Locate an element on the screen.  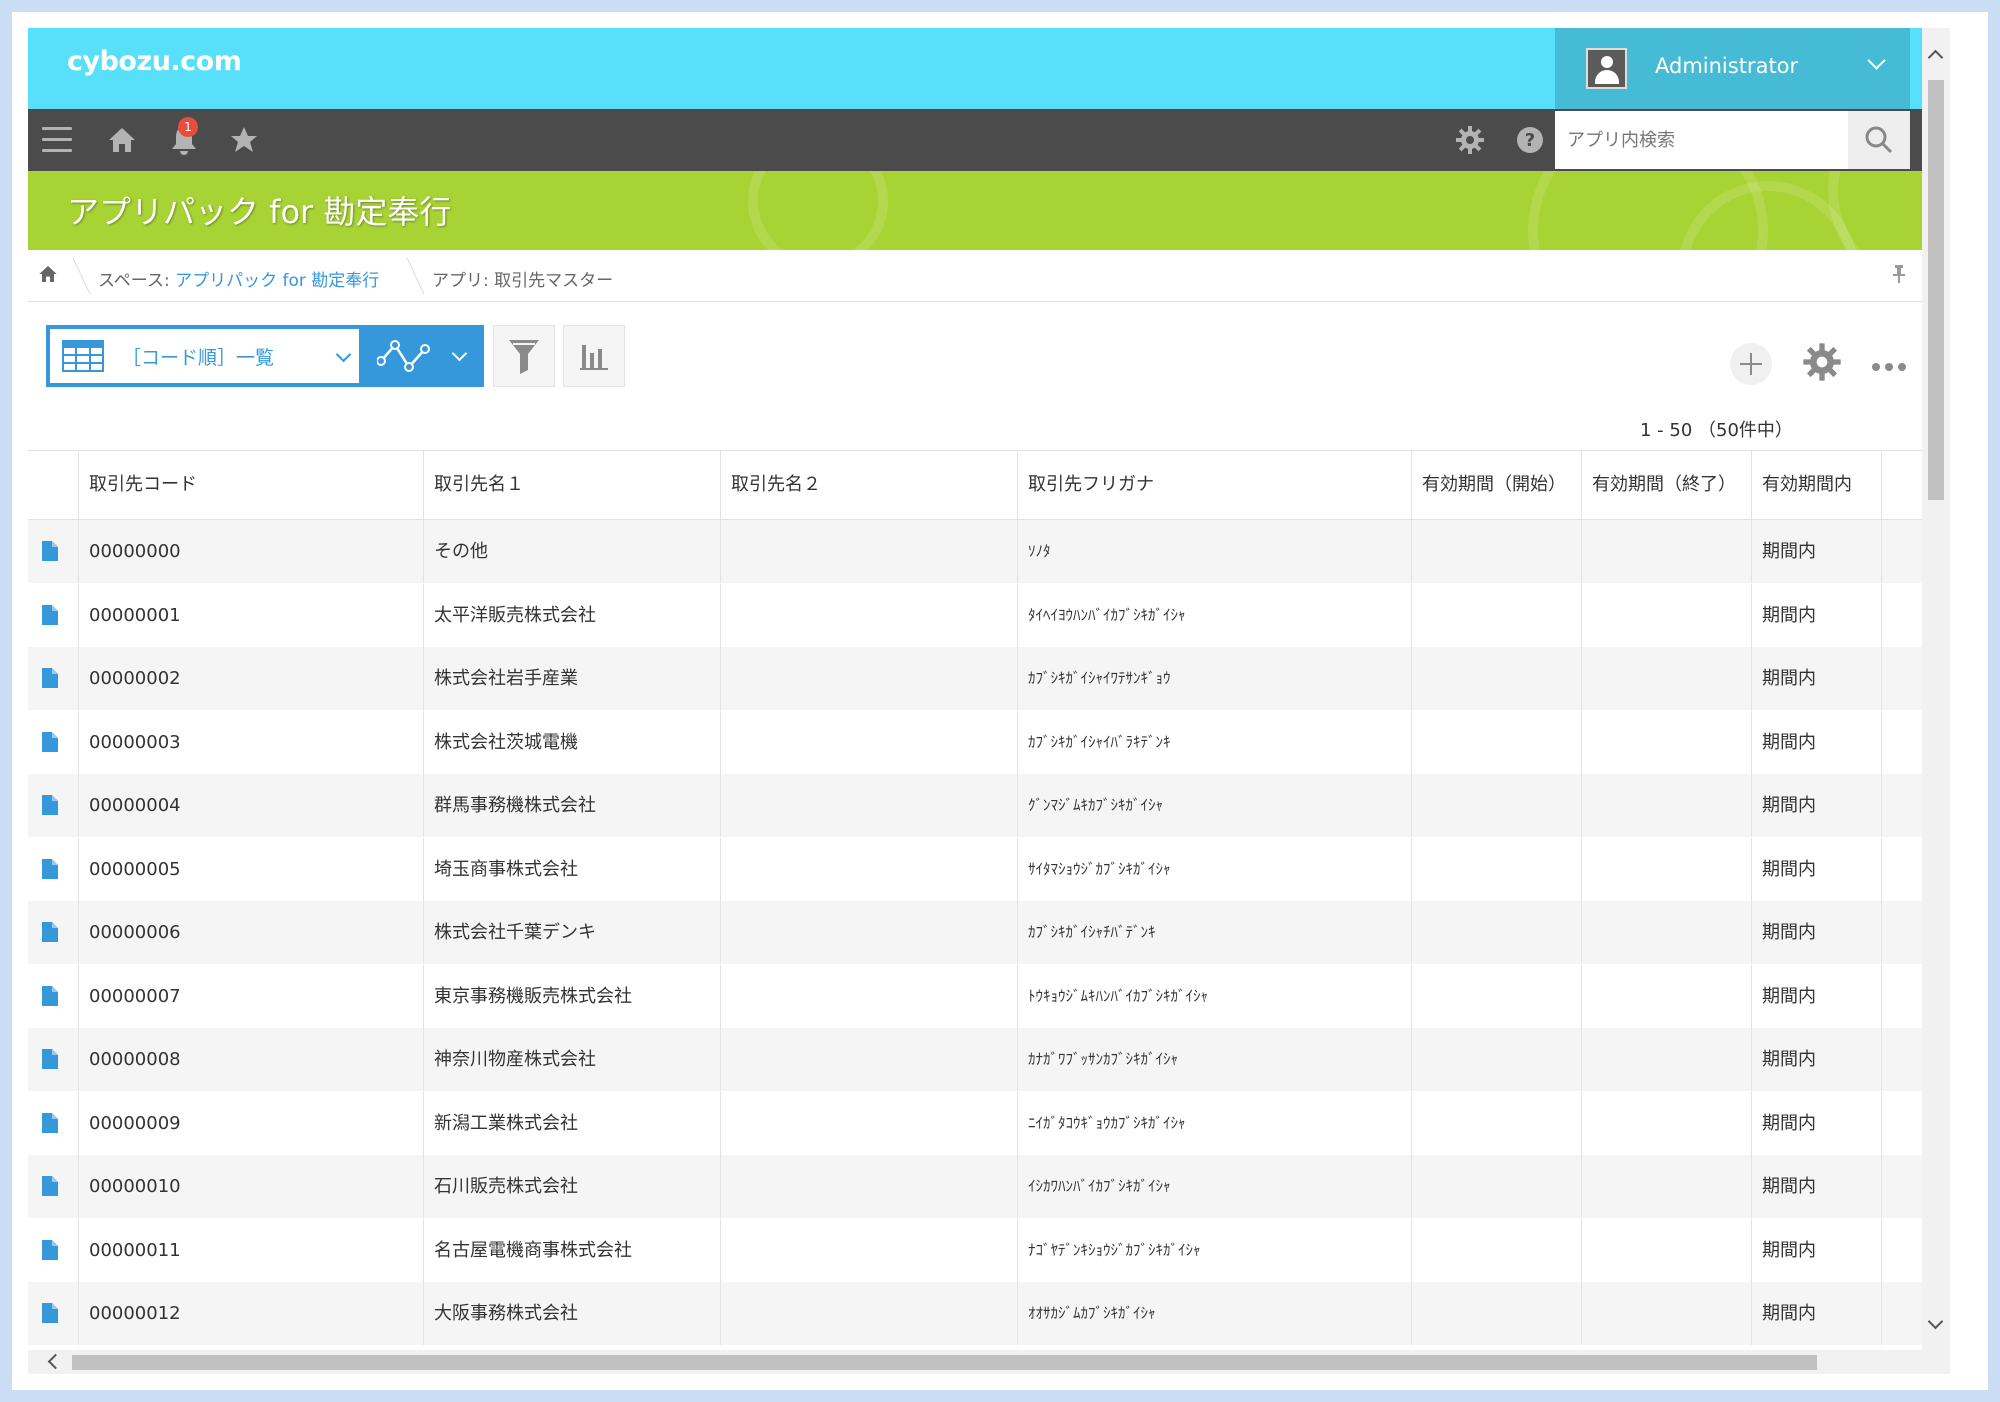
table-row: 00000009 新潟工業株式会社 ﾆｲｶﾞﾀｺｳｷﾞｮｳｶﾌﾞｼｷｶﾞｲｼｬ 期間内 is located at coordinates (989, 1123).